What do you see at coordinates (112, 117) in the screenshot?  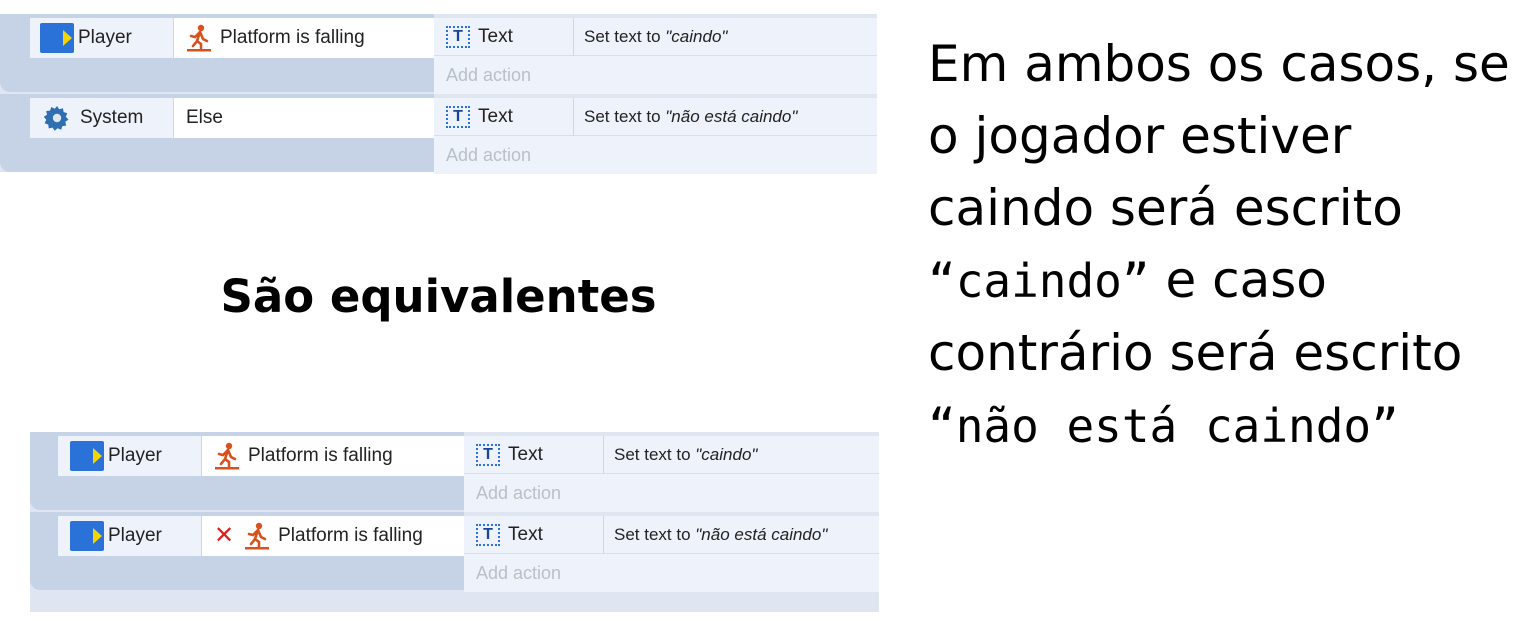 I see `condition-object-label: System` at bounding box center [112, 117].